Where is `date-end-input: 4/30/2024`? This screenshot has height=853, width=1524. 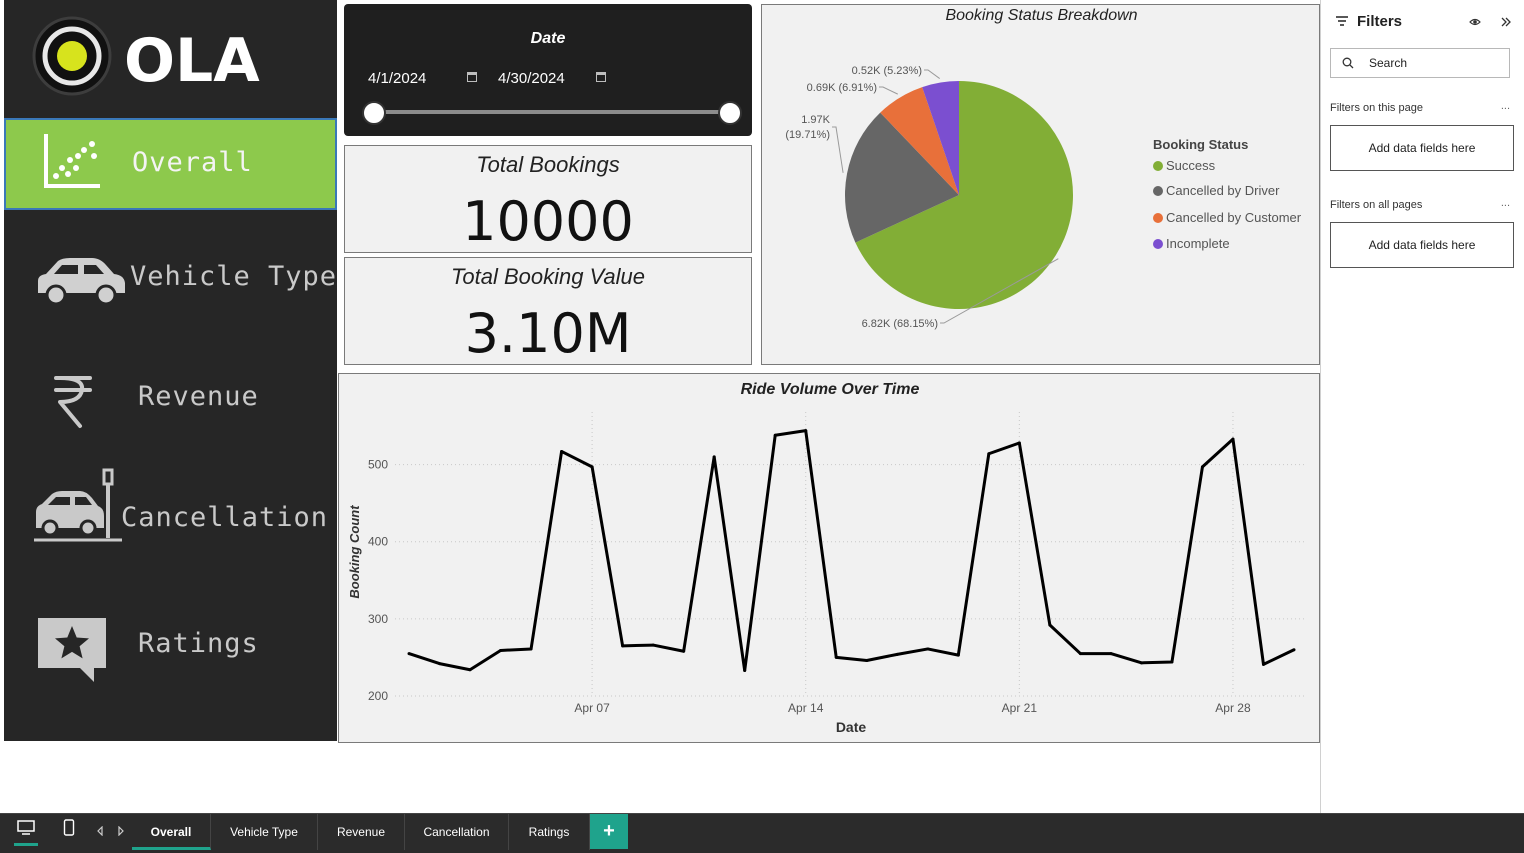 date-end-input: 4/30/2024 is located at coordinates (531, 78).